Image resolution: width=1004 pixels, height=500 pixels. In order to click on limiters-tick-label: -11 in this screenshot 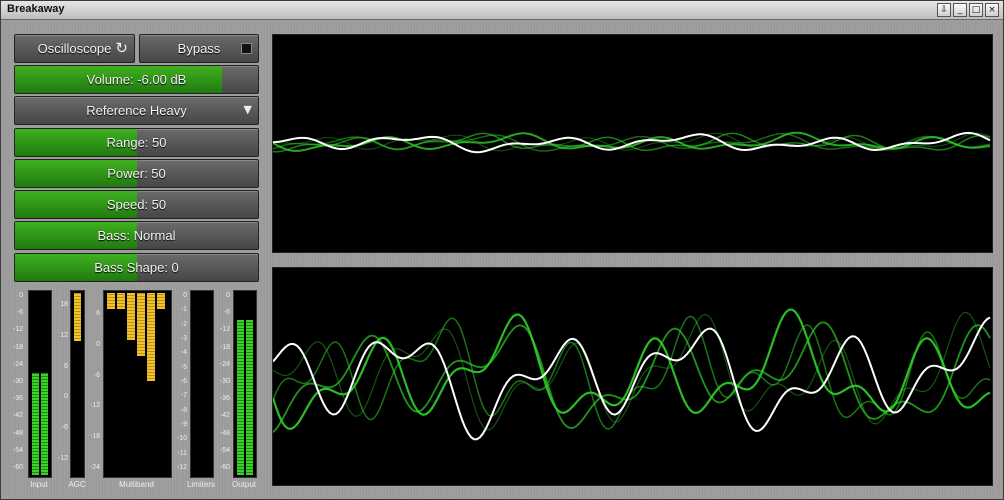, I will do `click(182, 453)`.